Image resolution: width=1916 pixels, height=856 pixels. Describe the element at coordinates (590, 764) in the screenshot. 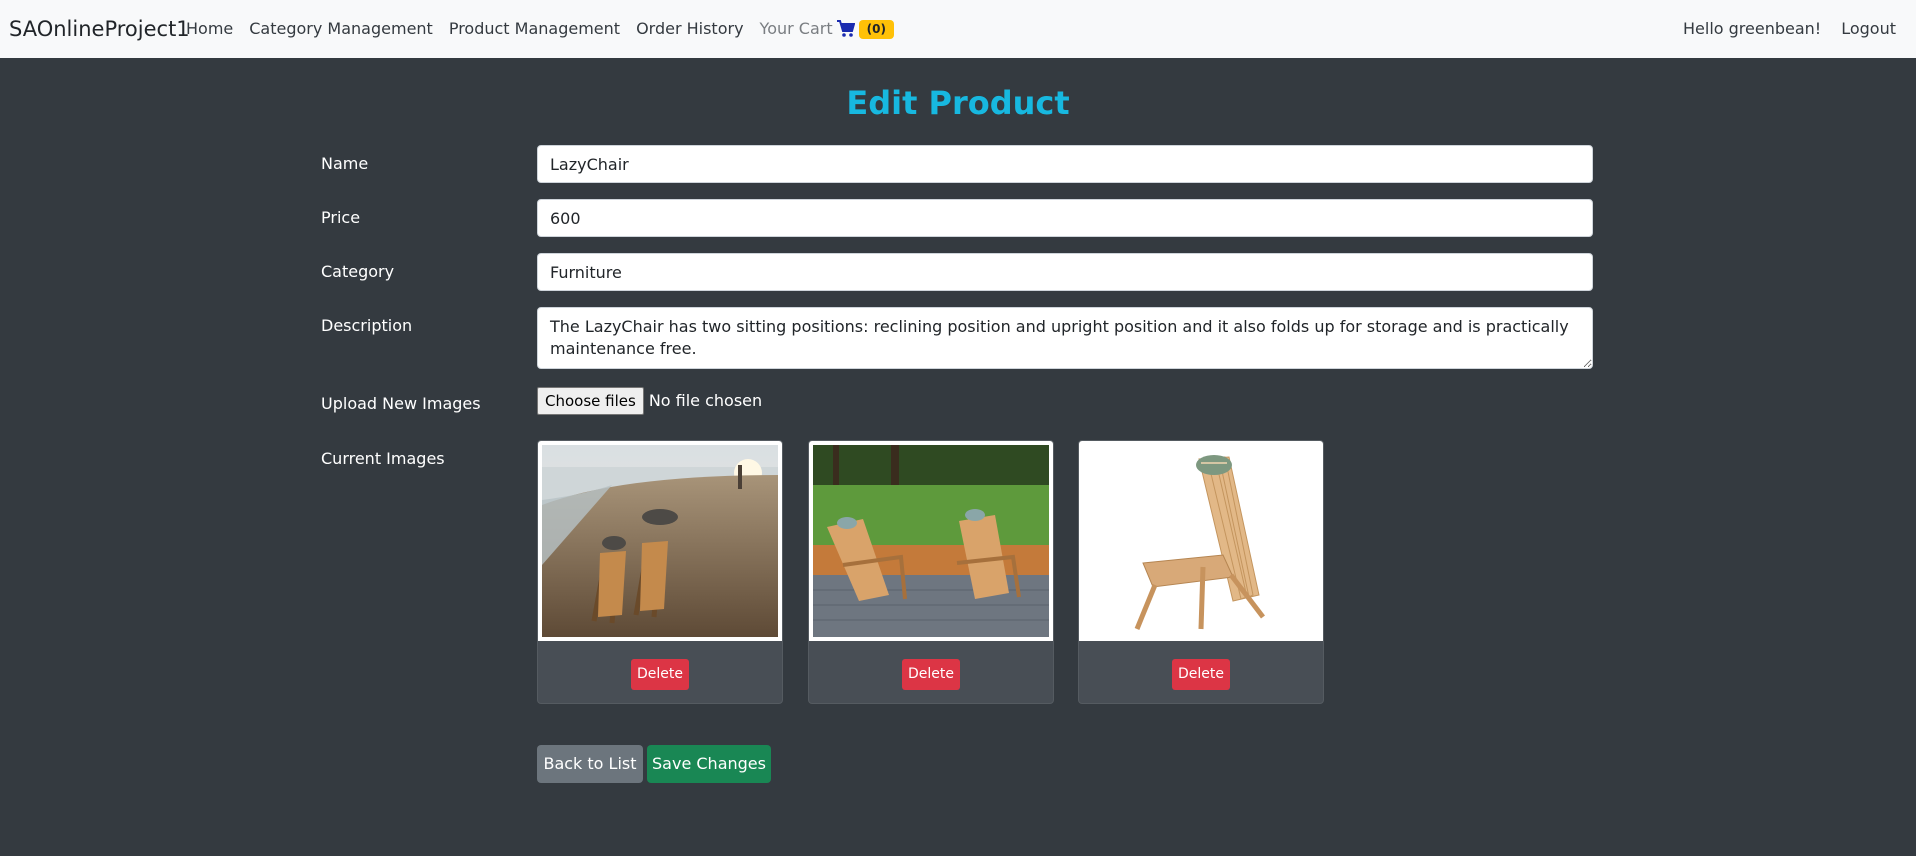

I see `back-to-list-button: Back to List` at that location.